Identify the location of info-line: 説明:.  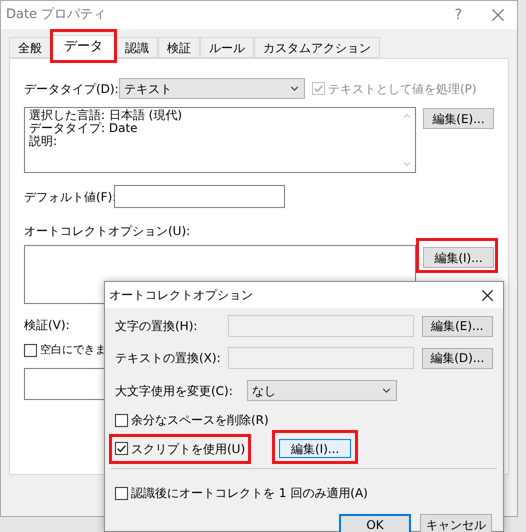
(43, 141).